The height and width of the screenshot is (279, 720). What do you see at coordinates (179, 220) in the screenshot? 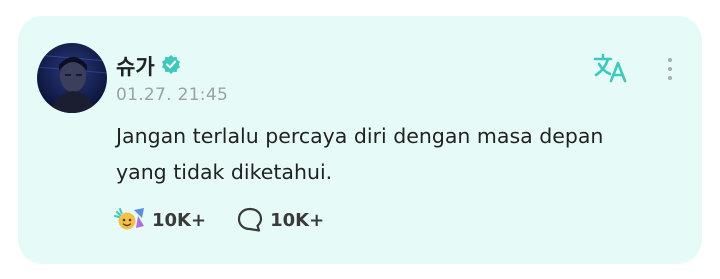
I see `reaction-count: 10K+` at bounding box center [179, 220].